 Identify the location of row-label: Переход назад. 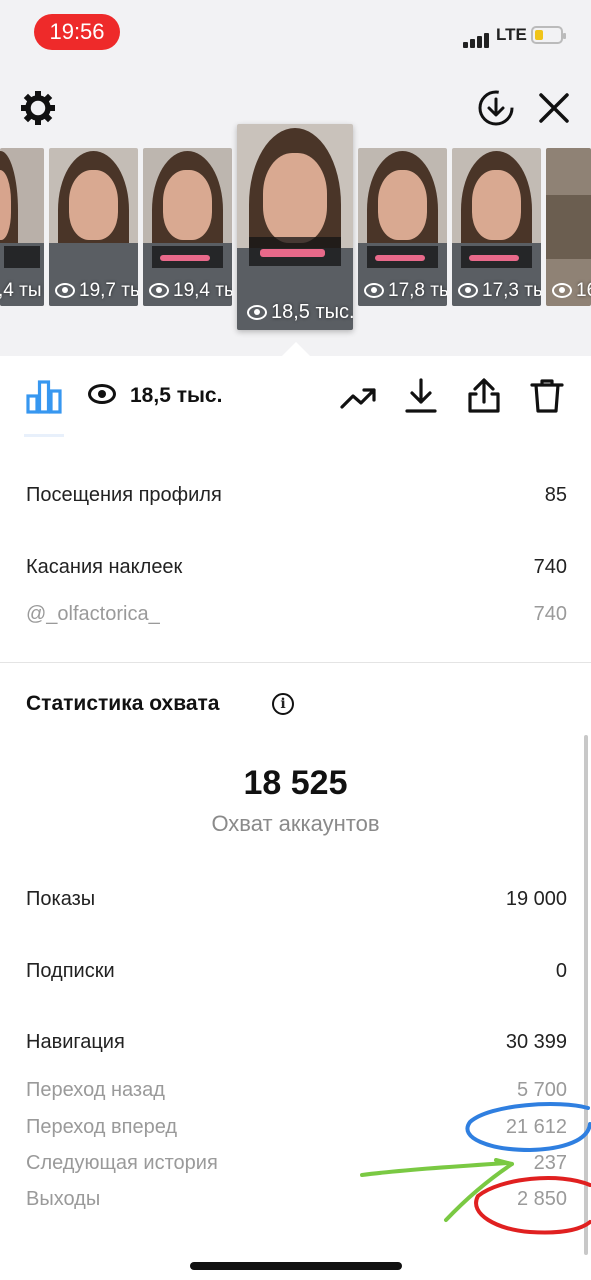
(95, 1090).